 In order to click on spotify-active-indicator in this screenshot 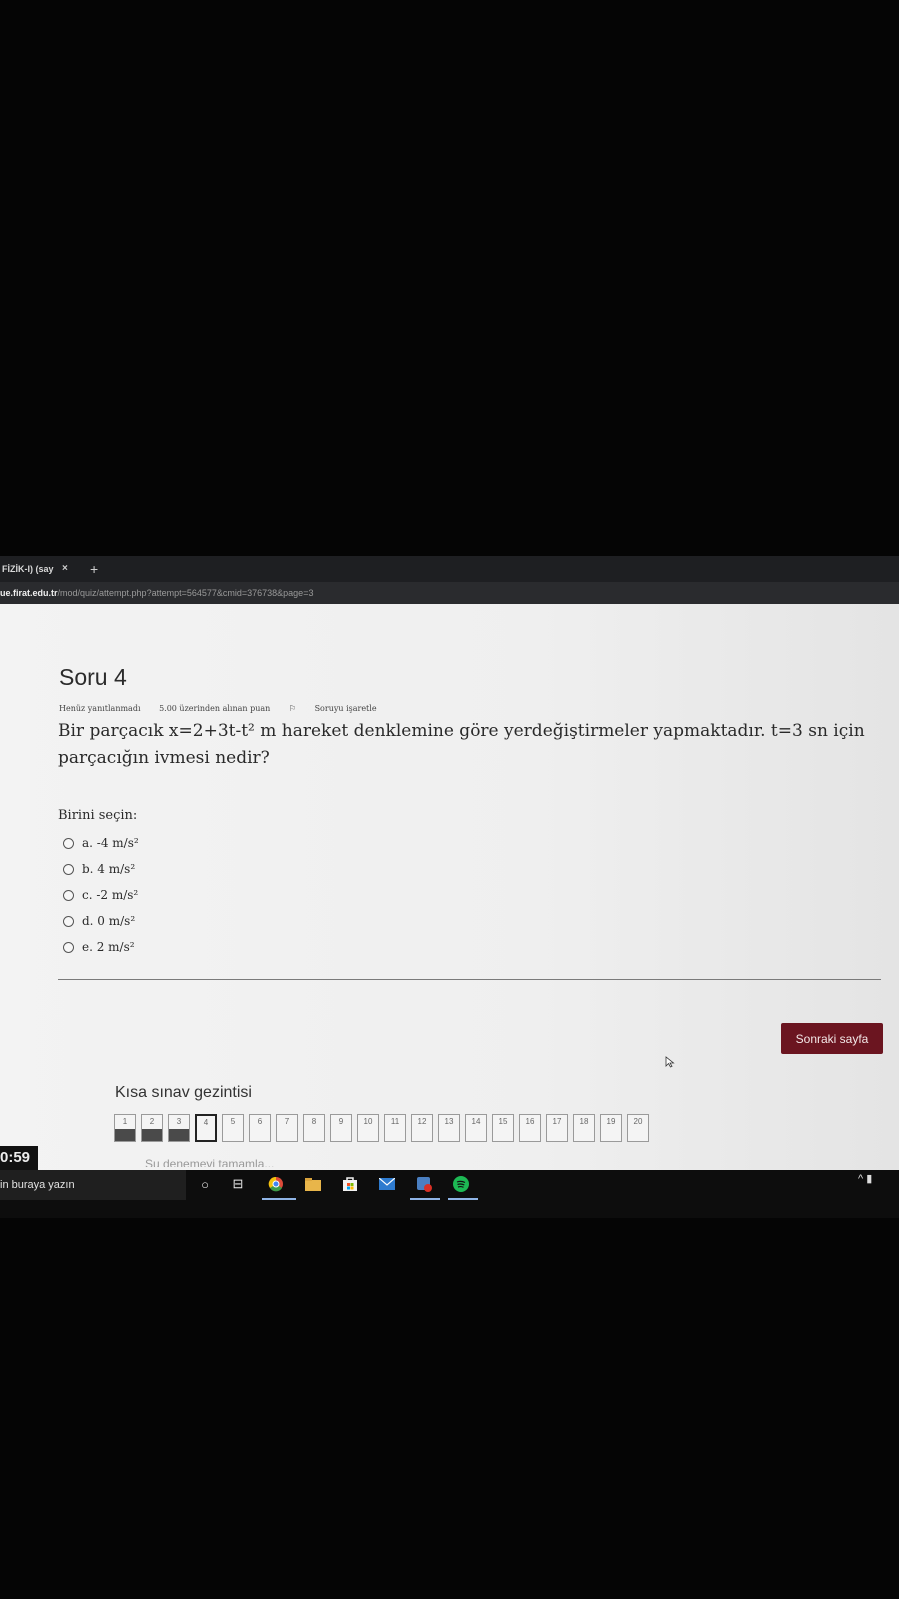, I will do `click(463, 1199)`.